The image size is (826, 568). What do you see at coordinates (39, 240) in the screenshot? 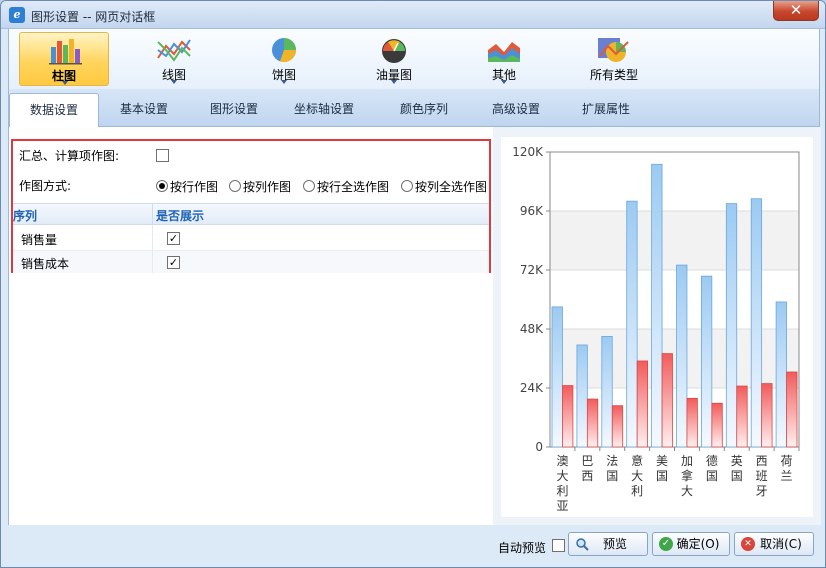
I see `series-name: 销售量` at bounding box center [39, 240].